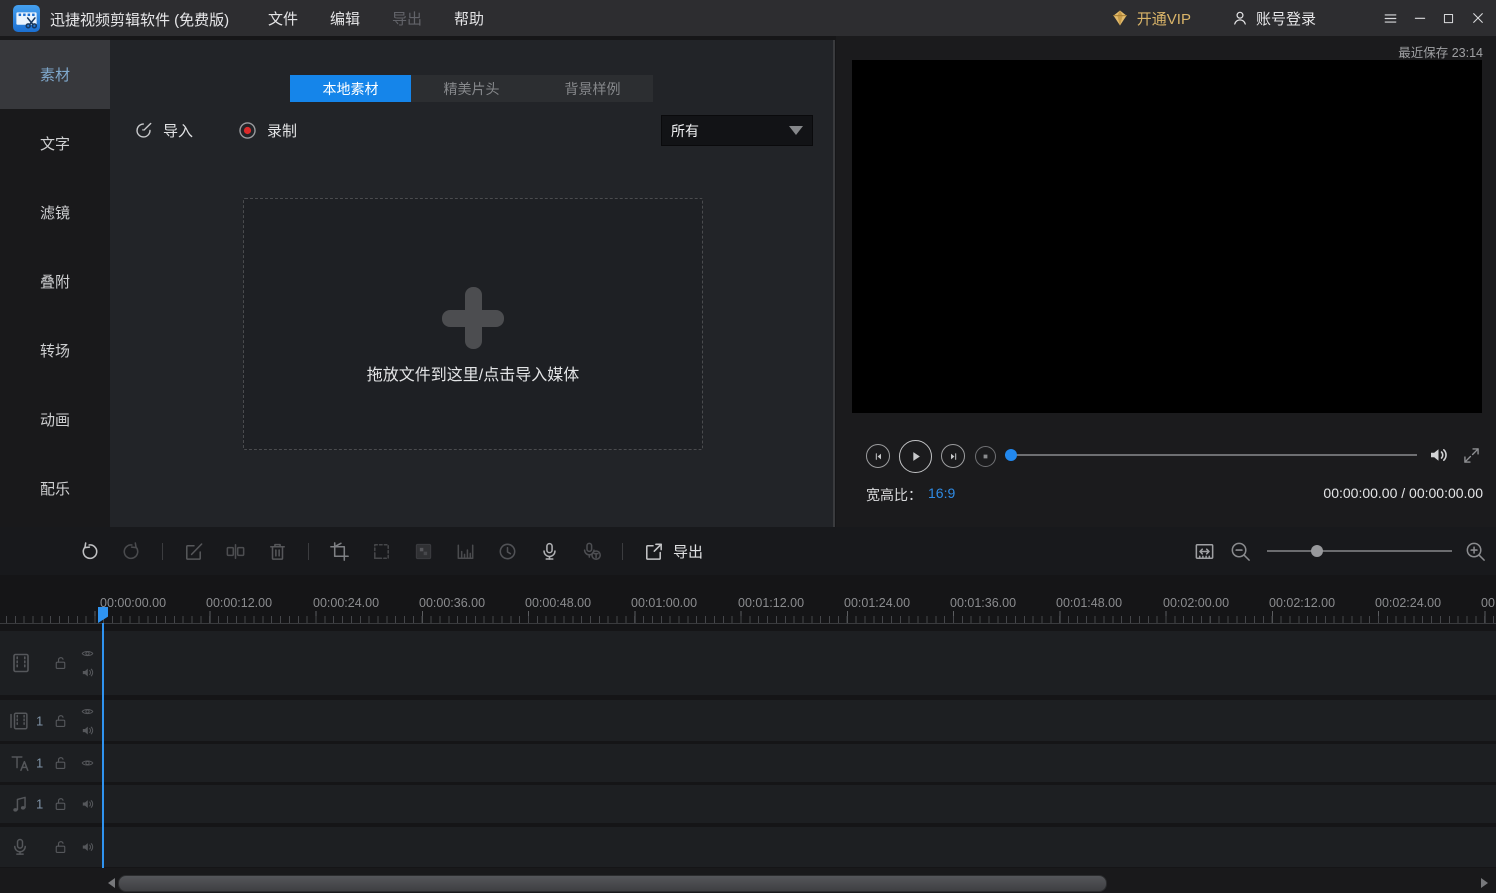  I want to click on music-note-icon, so click(20, 804).